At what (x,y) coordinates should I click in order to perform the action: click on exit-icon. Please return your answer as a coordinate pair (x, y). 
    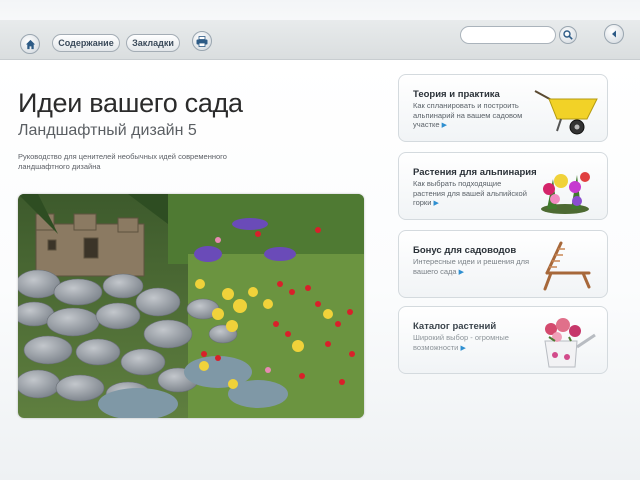
    Looking at the image, I should click on (614, 34).